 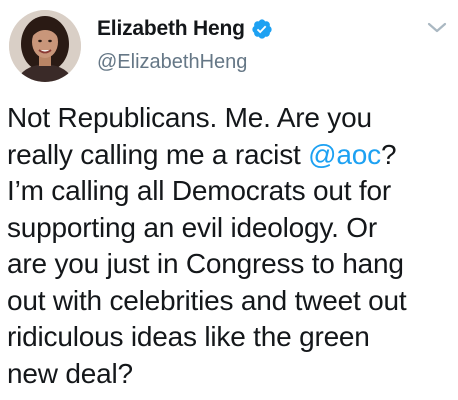 I want to click on tweet-line: are you just in Congress to hang, so click(x=230, y=264).